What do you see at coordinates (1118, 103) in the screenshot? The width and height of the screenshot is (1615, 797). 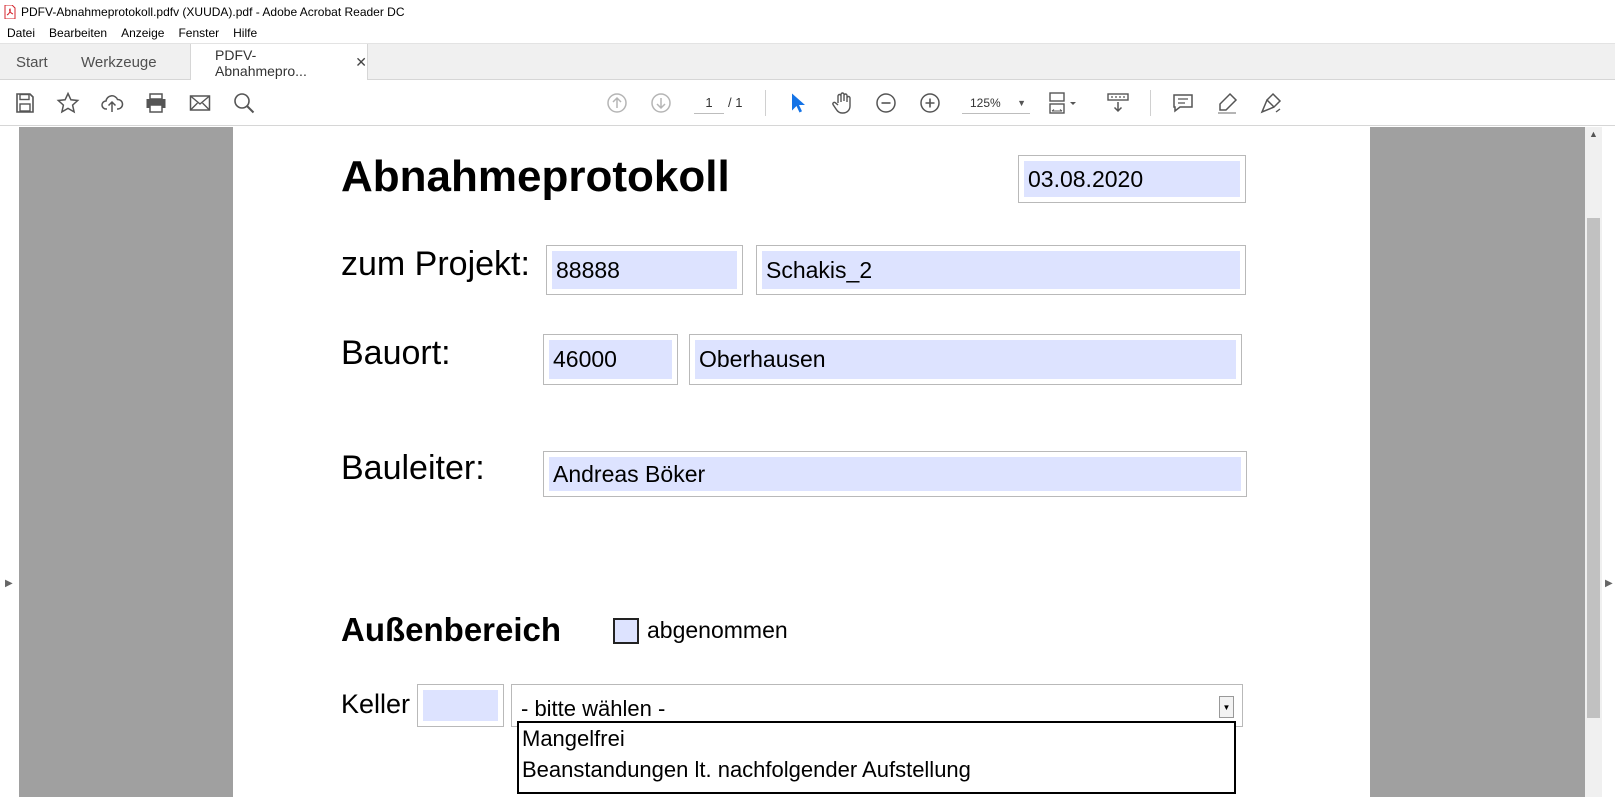 I see `scroll-mode-icon` at bounding box center [1118, 103].